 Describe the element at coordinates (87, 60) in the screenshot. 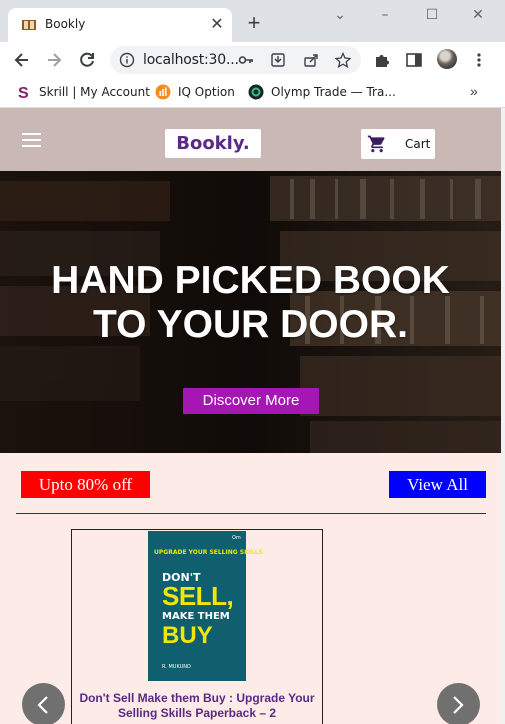

I see `reload-icon` at that location.